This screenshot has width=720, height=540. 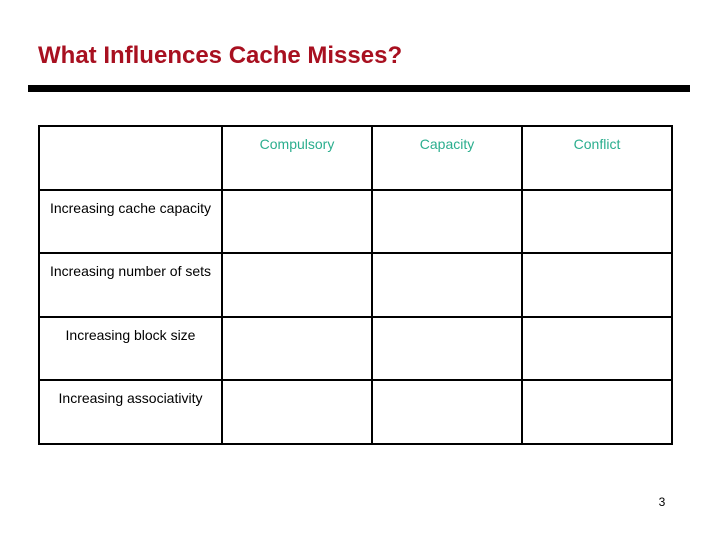 What do you see at coordinates (447, 412) in the screenshot?
I see `cell-associativity-capacity` at bounding box center [447, 412].